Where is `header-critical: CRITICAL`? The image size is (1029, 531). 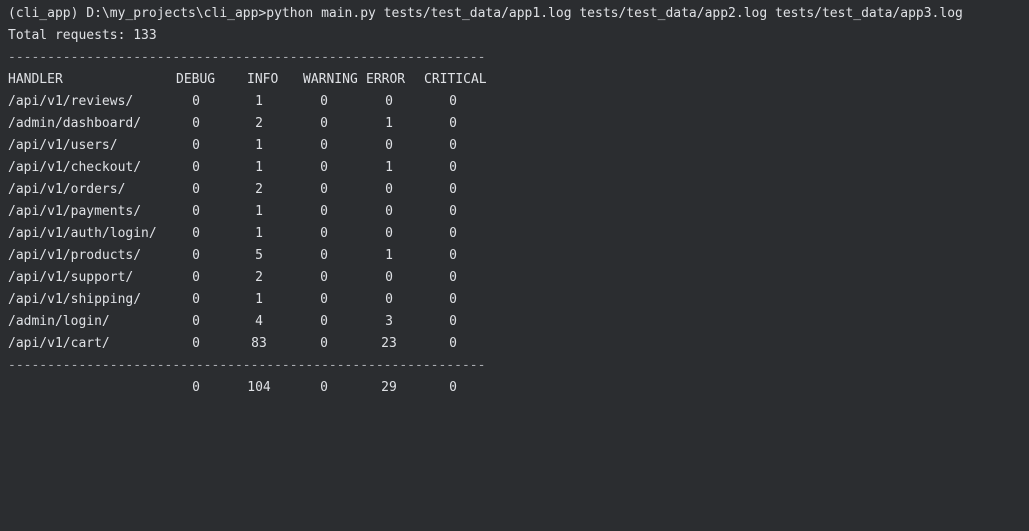 header-critical: CRITICAL is located at coordinates (455, 79).